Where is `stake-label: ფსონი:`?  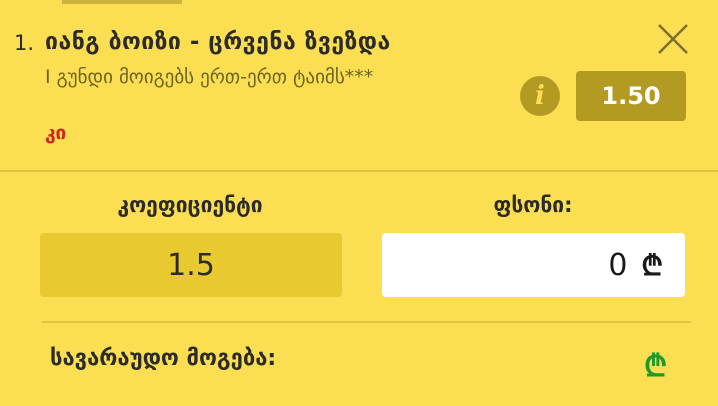
stake-label: ფსონი: is located at coordinates (533, 205).